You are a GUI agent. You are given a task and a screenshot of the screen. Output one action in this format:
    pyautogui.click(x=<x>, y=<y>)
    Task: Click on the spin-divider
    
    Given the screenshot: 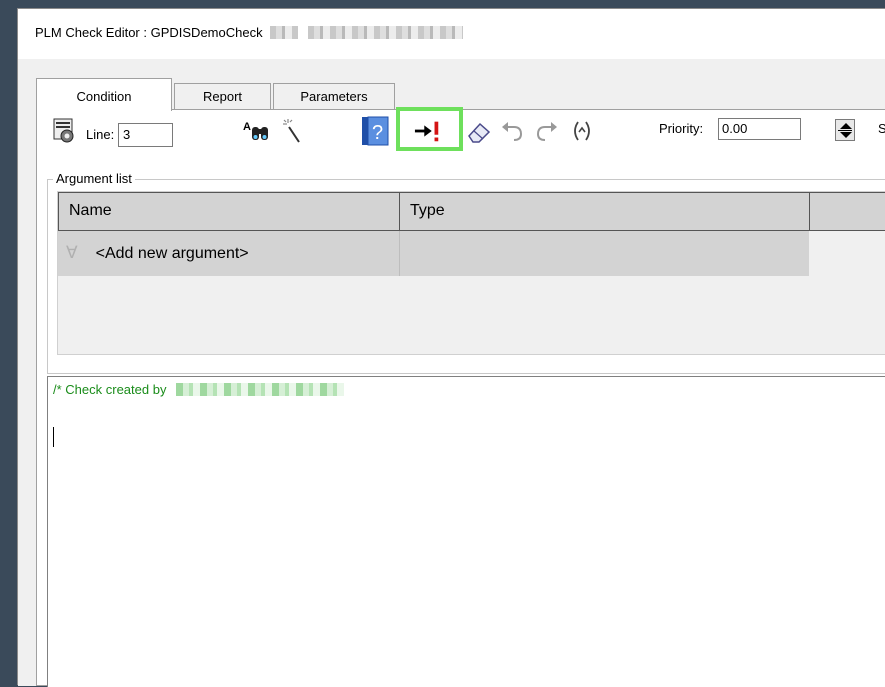 What is the action you would take?
    pyautogui.click(x=845, y=130)
    